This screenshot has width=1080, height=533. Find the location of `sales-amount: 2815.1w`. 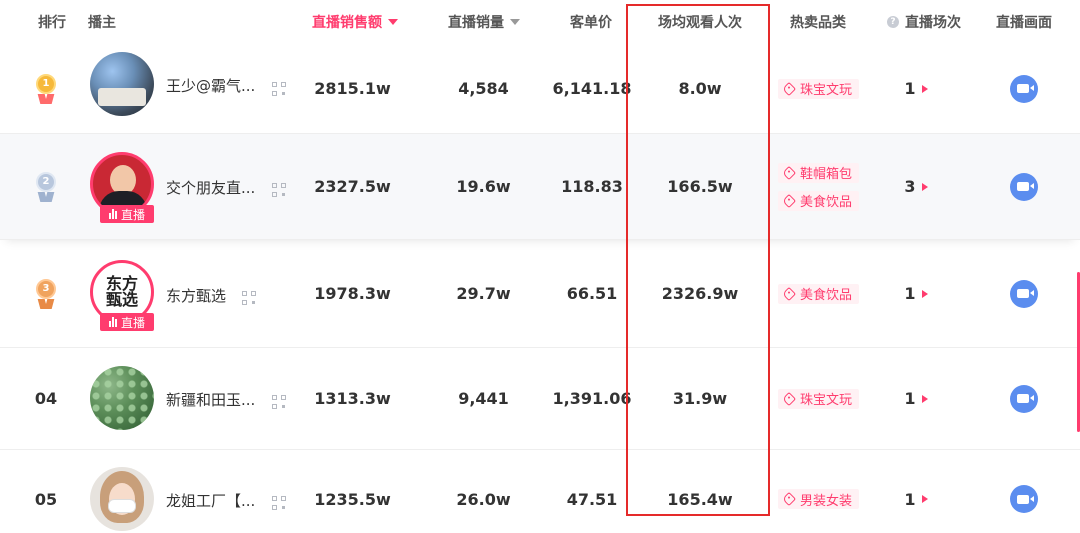

sales-amount: 2815.1w is located at coordinates (352, 88).